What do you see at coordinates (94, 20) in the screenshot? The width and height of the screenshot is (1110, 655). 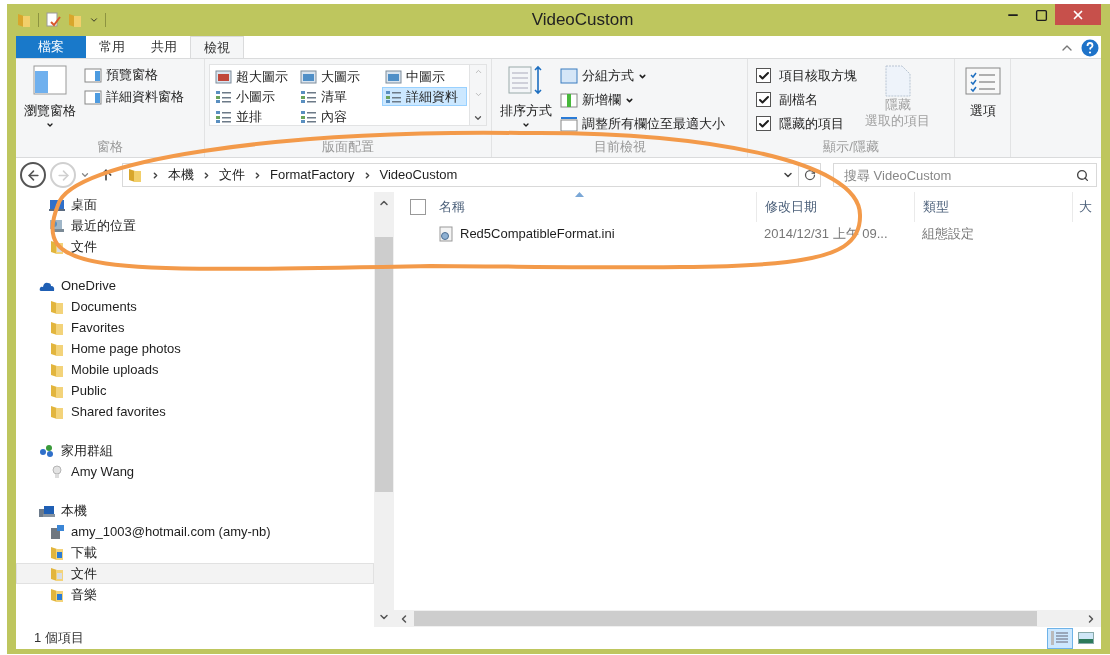 I see `customize-toolbar-icon` at bounding box center [94, 20].